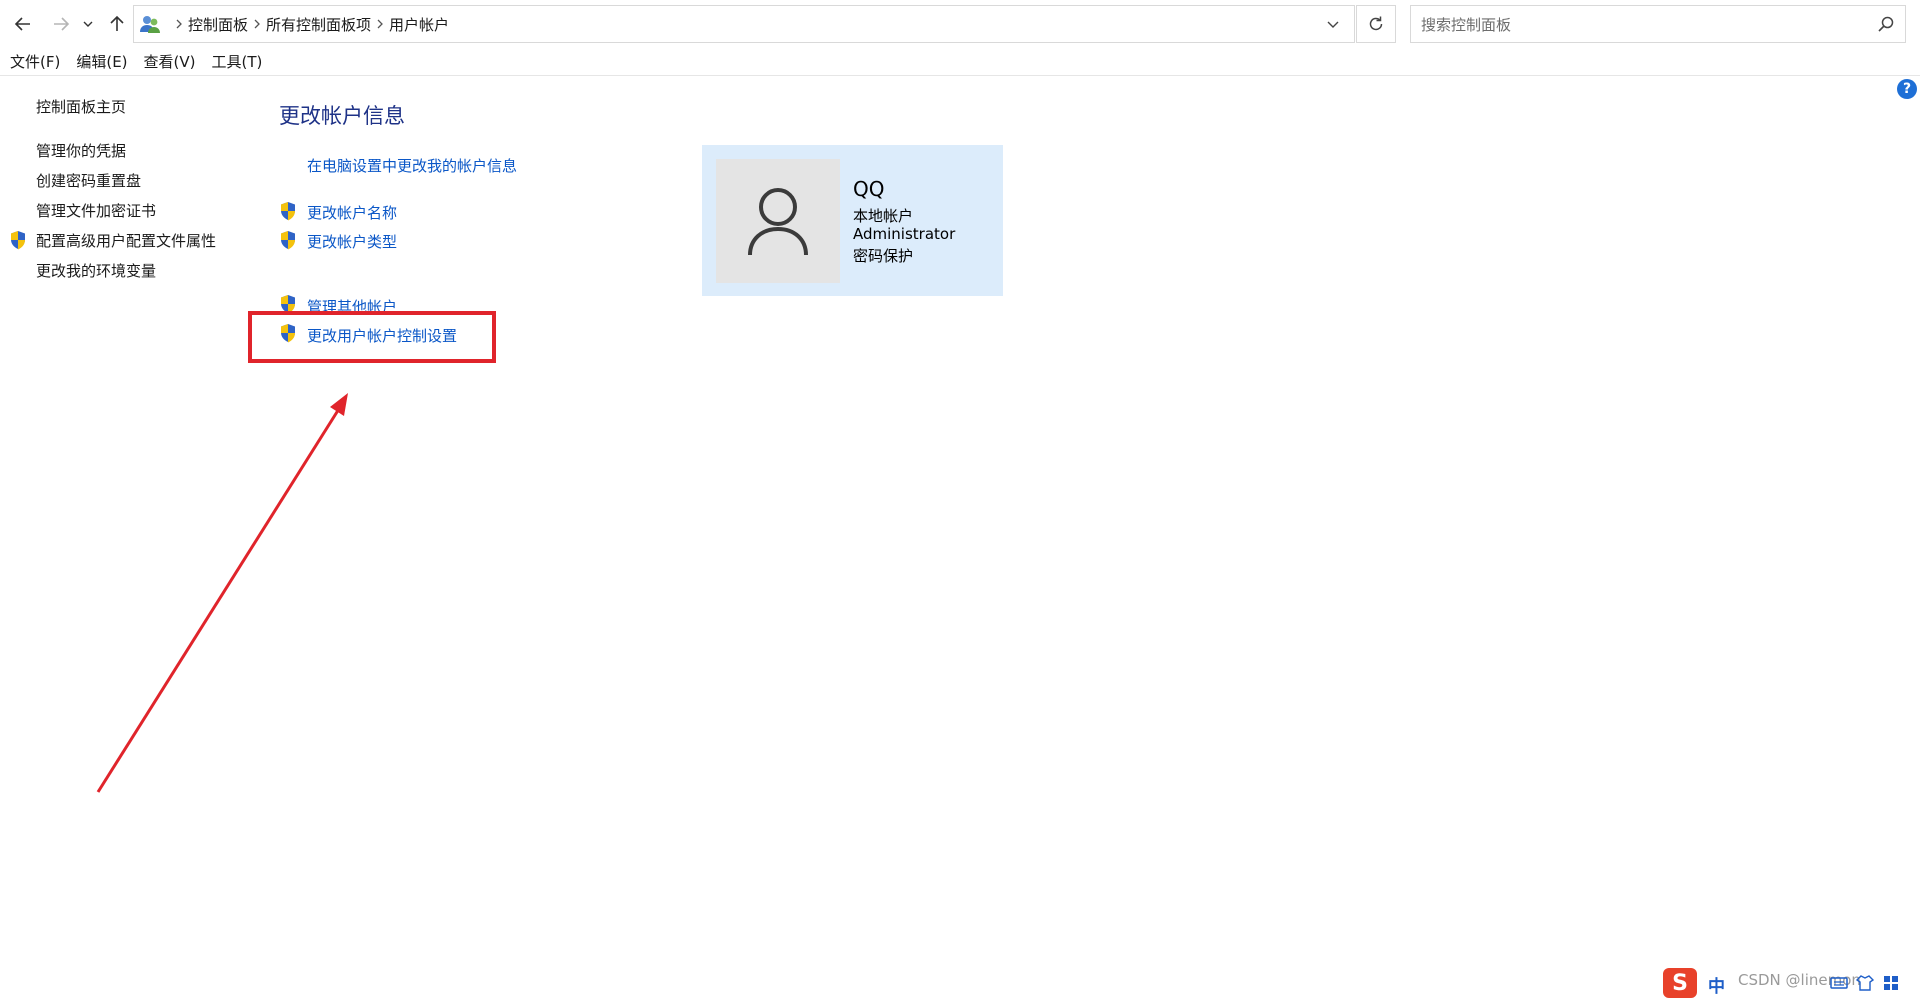 The height and width of the screenshot is (1001, 1920). I want to click on refresh-icon, so click(1376, 23).